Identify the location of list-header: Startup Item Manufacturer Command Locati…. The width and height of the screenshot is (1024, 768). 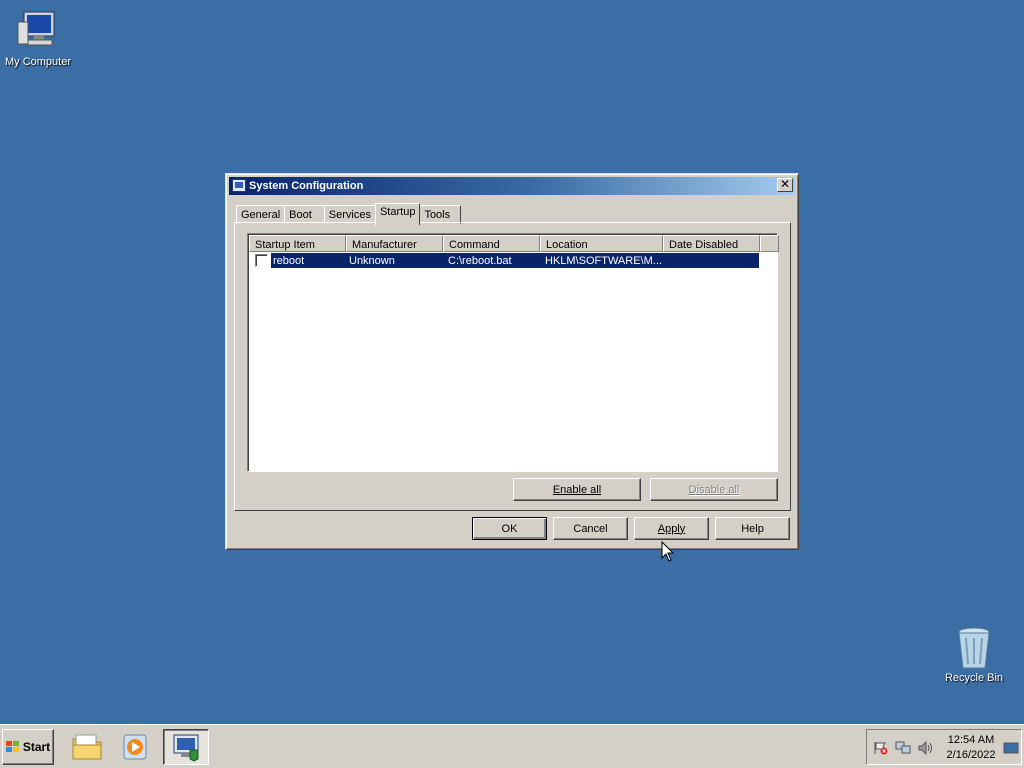
(514, 243).